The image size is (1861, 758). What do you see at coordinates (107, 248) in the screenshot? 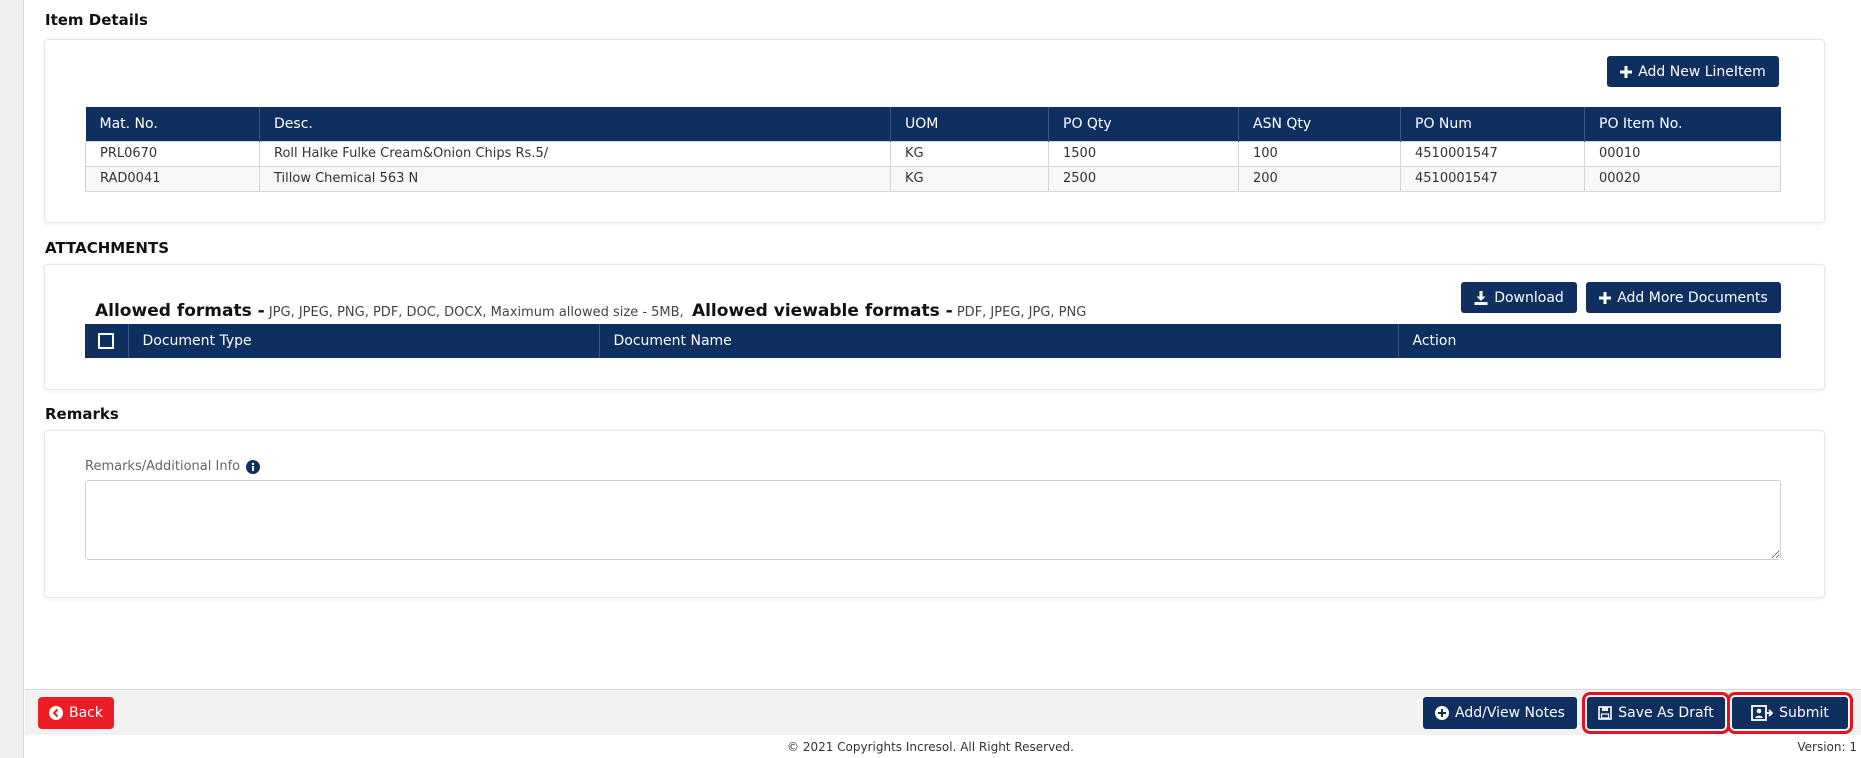
I see `attachments-title: ATTACHMENTS` at bounding box center [107, 248].